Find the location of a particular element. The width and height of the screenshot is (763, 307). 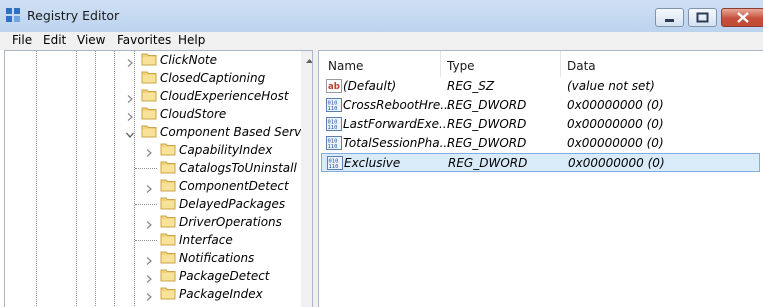

menu-view: View is located at coordinates (91, 40).